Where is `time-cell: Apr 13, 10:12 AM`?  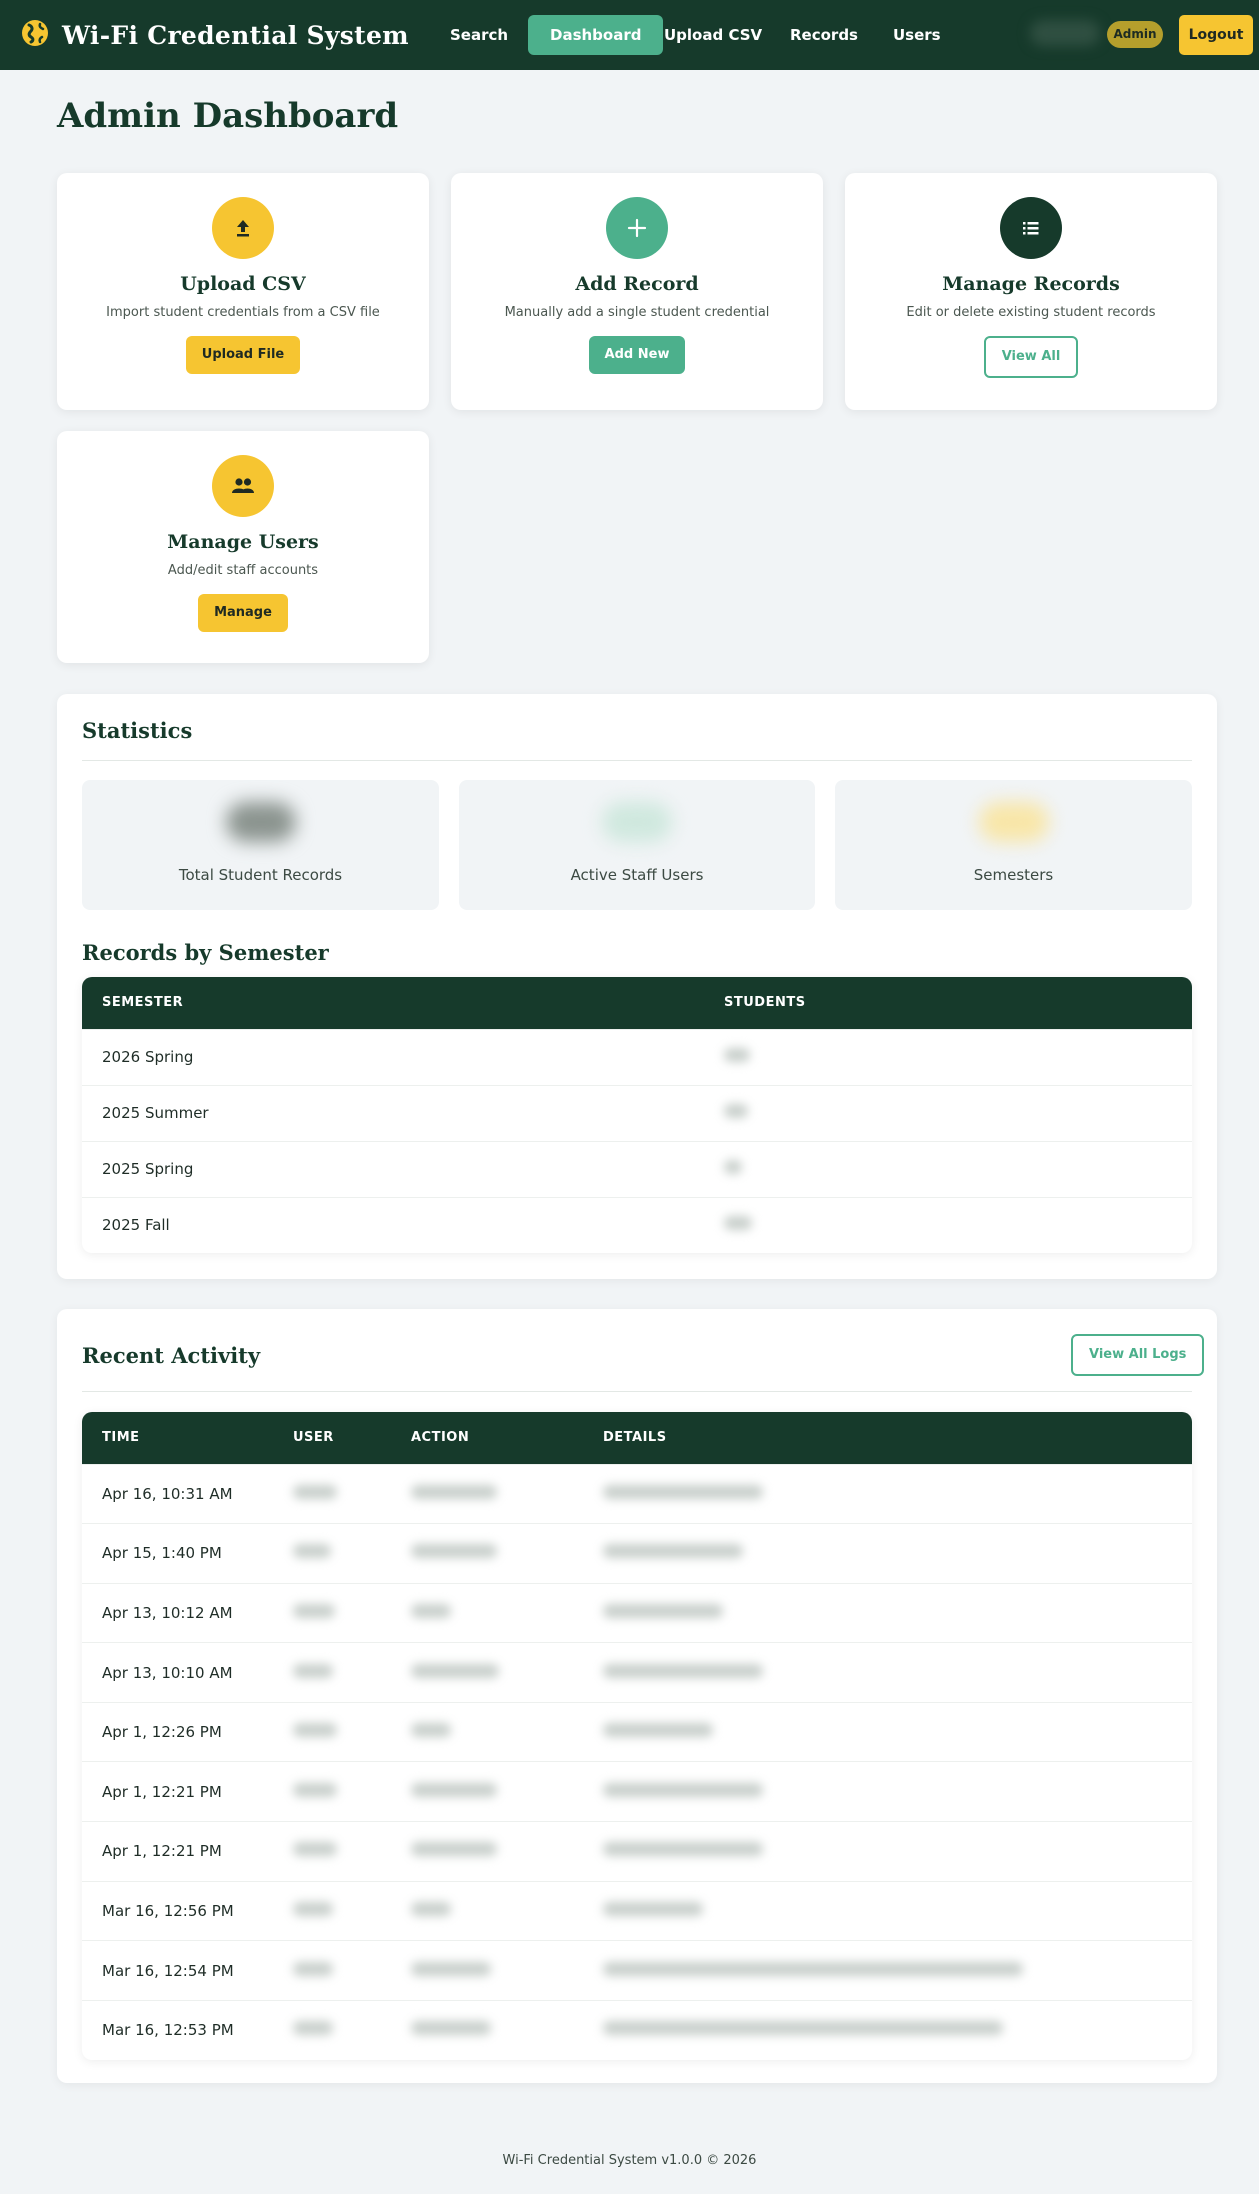
time-cell: Apr 13, 10:12 AM is located at coordinates (177, 1612).